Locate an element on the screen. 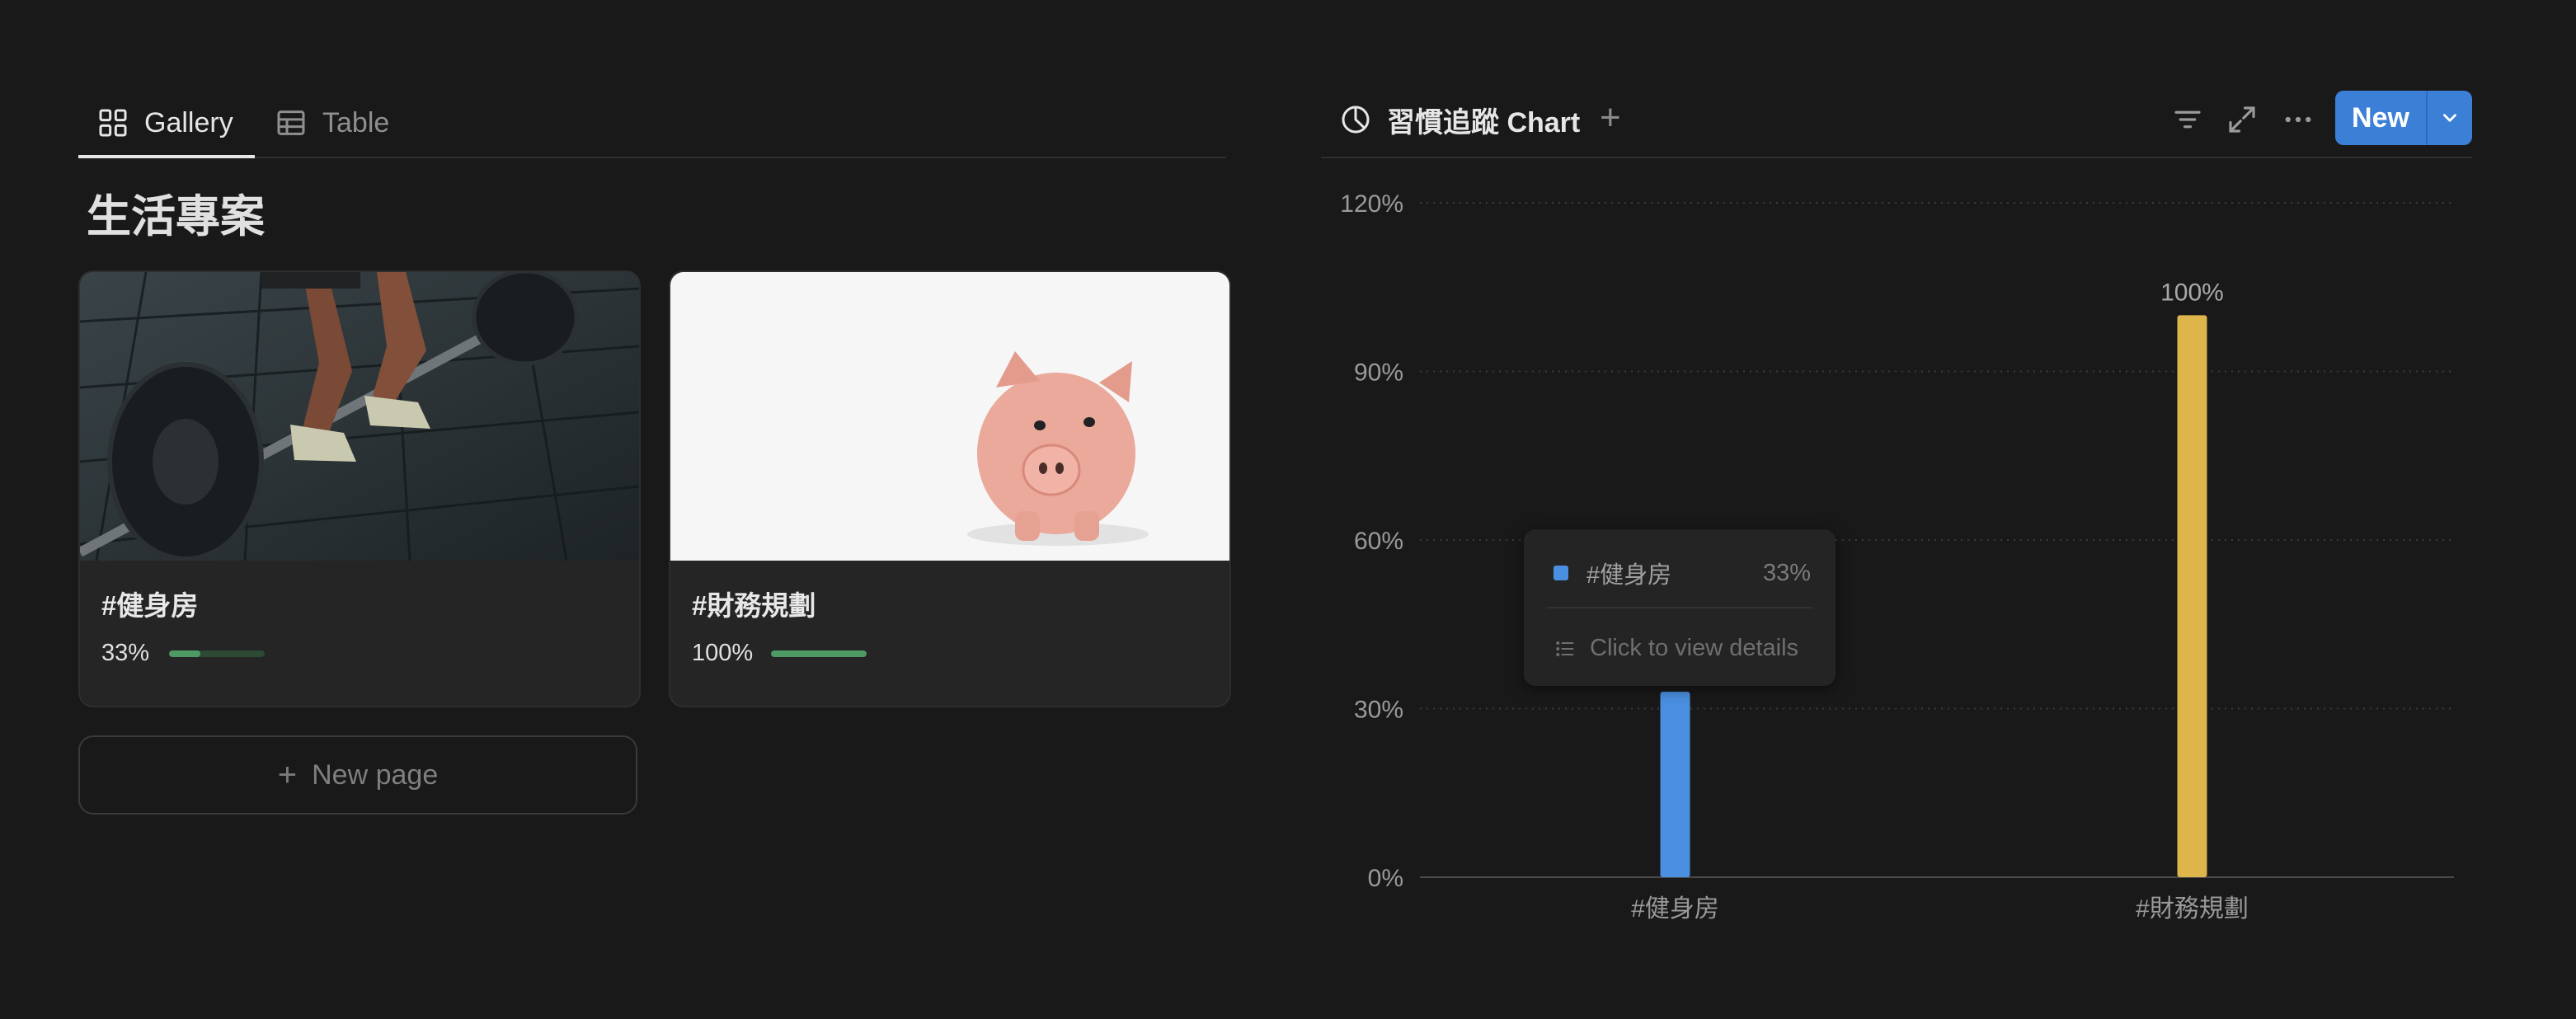 This screenshot has height=1019, width=2576. chart-tooltip: #健身房 33% Click to view details is located at coordinates (1680, 607).